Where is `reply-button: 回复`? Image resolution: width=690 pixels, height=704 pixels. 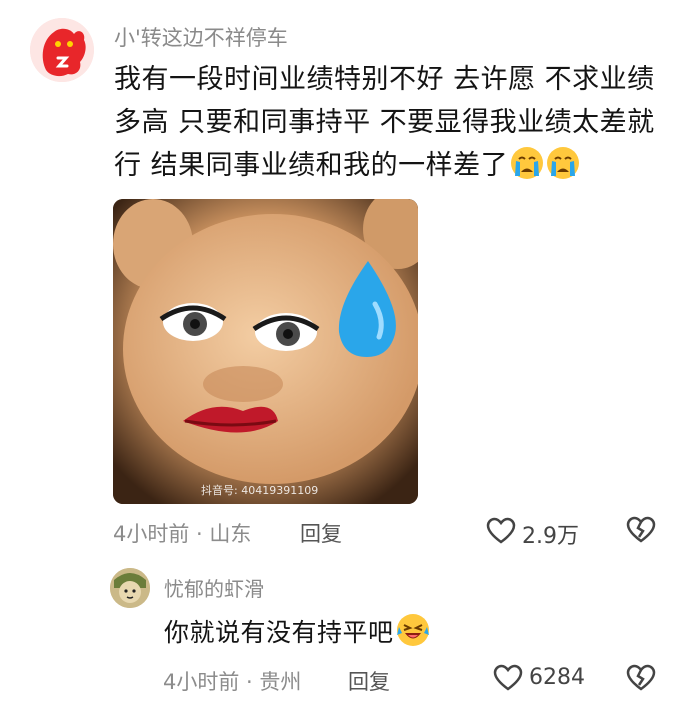
reply-button: 回复 is located at coordinates (321, 533).